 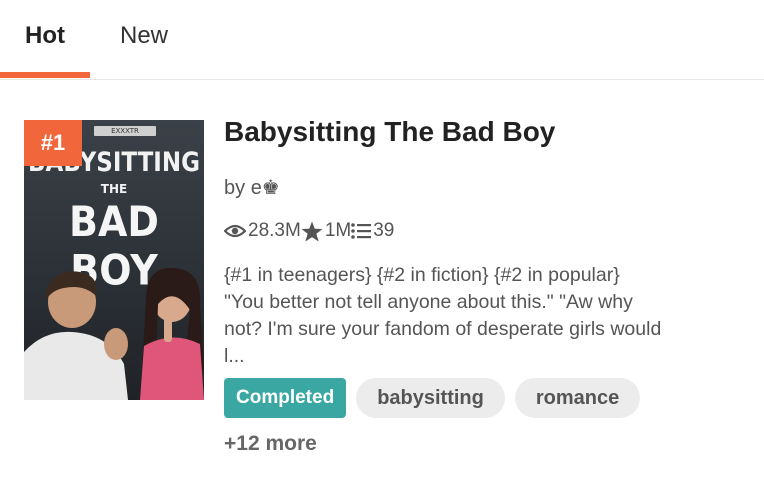 I want to click on tag-babysitting: babysitting, so click(x=430, y=398).